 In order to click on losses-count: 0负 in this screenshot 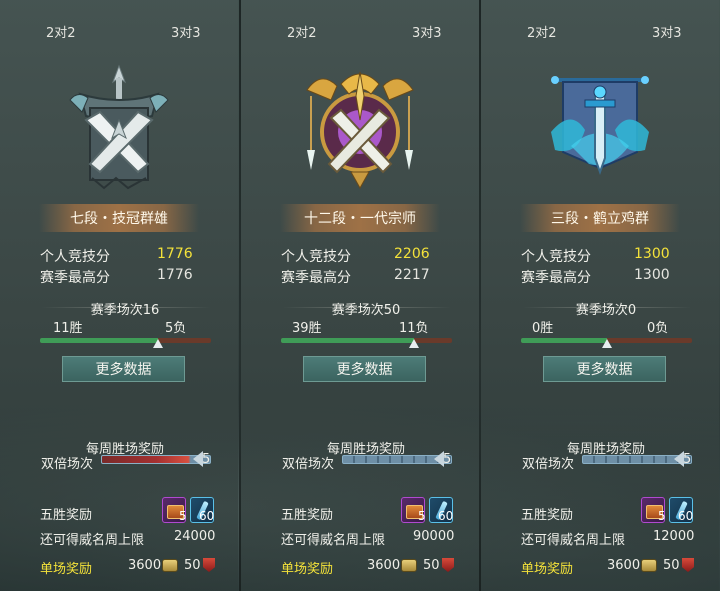, I will do `click(658, 328)`.